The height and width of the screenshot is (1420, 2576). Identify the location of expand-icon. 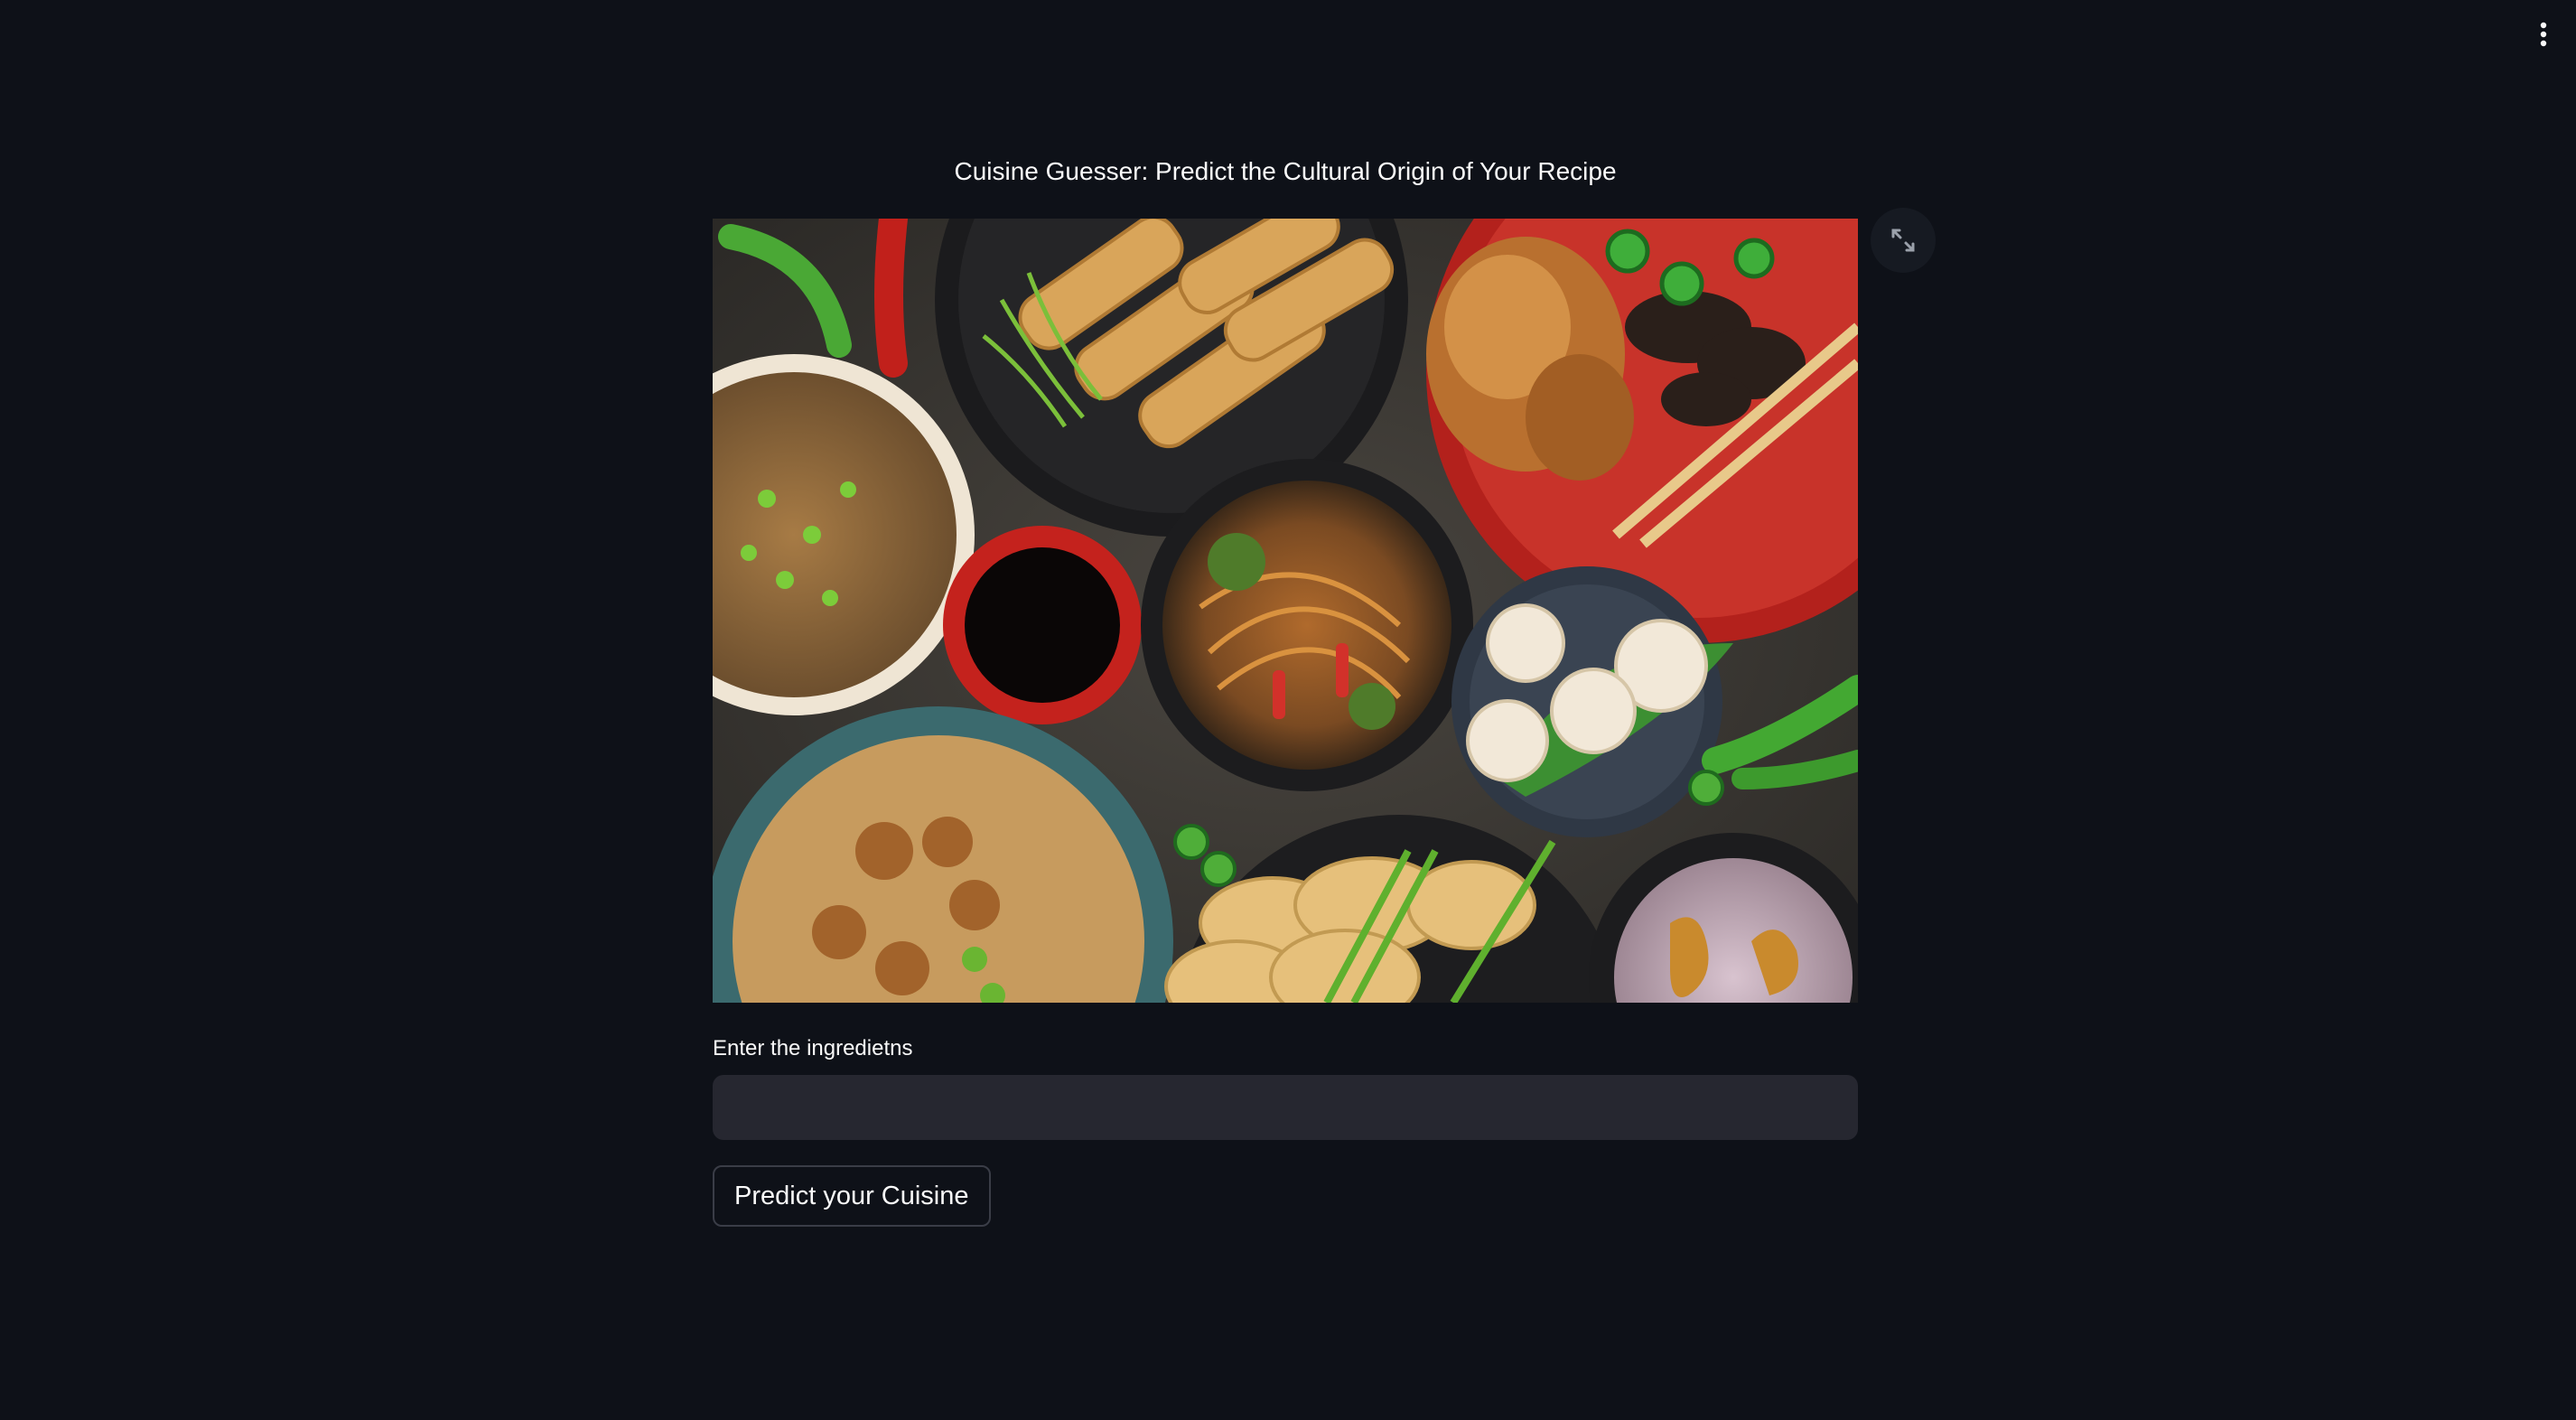
(1903, 240).